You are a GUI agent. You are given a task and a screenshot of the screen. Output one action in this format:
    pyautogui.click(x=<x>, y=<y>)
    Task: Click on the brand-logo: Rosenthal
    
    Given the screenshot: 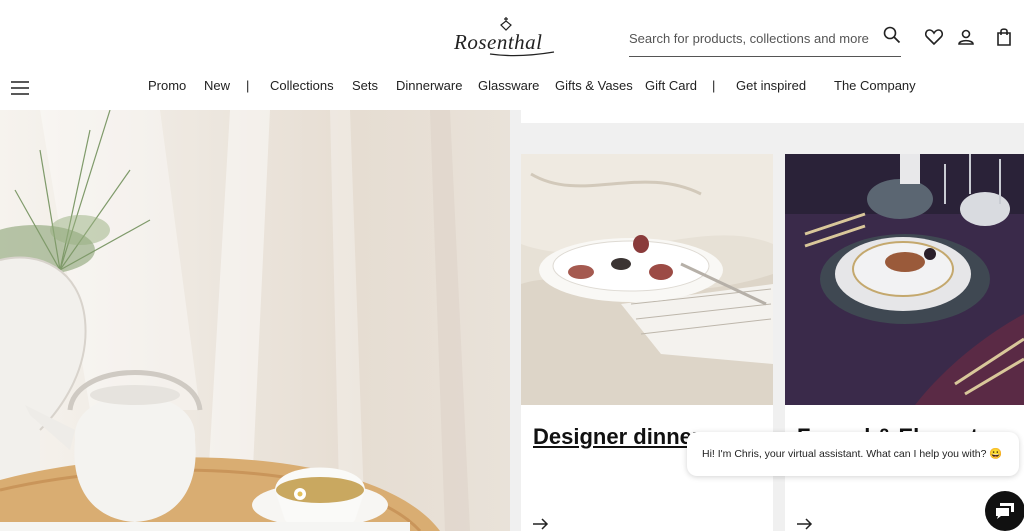 What is the action you would take?
    pyautogui.click(x=504, y=37)
    